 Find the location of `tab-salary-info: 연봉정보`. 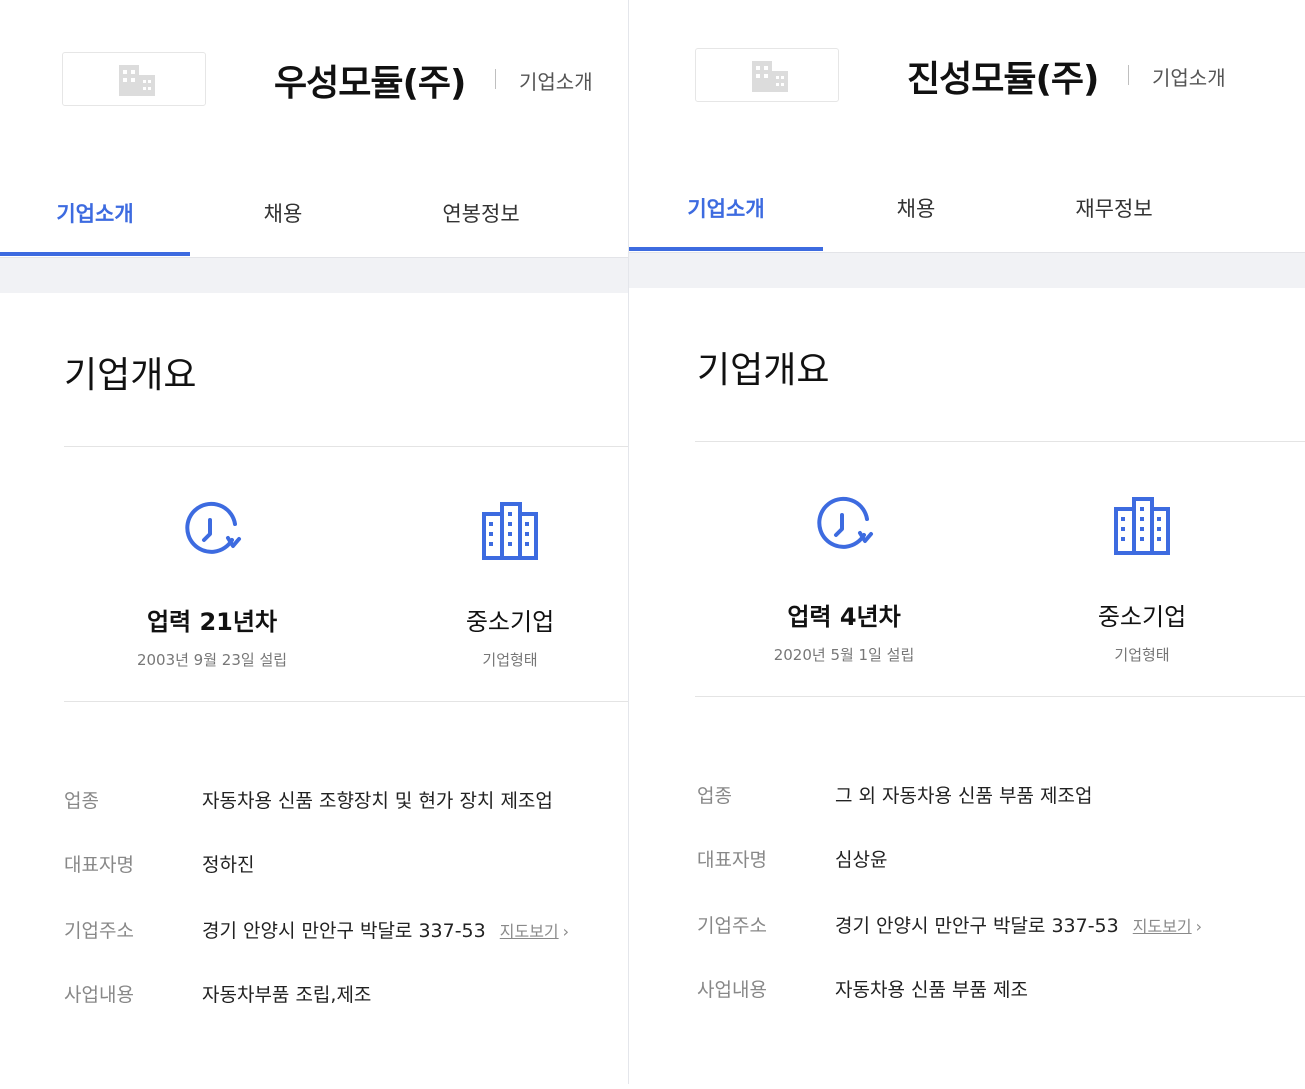

tab-salary-info: 연봉정보 is located at coordinates (481, 223).